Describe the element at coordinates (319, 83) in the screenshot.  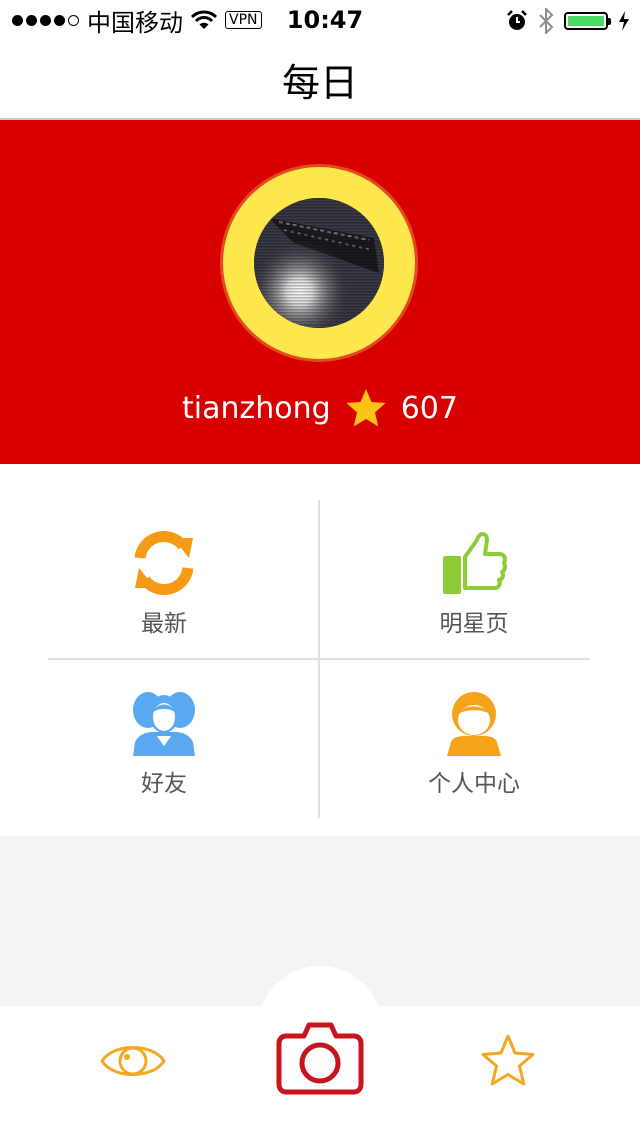
I see `page-title: 每日` at that location.